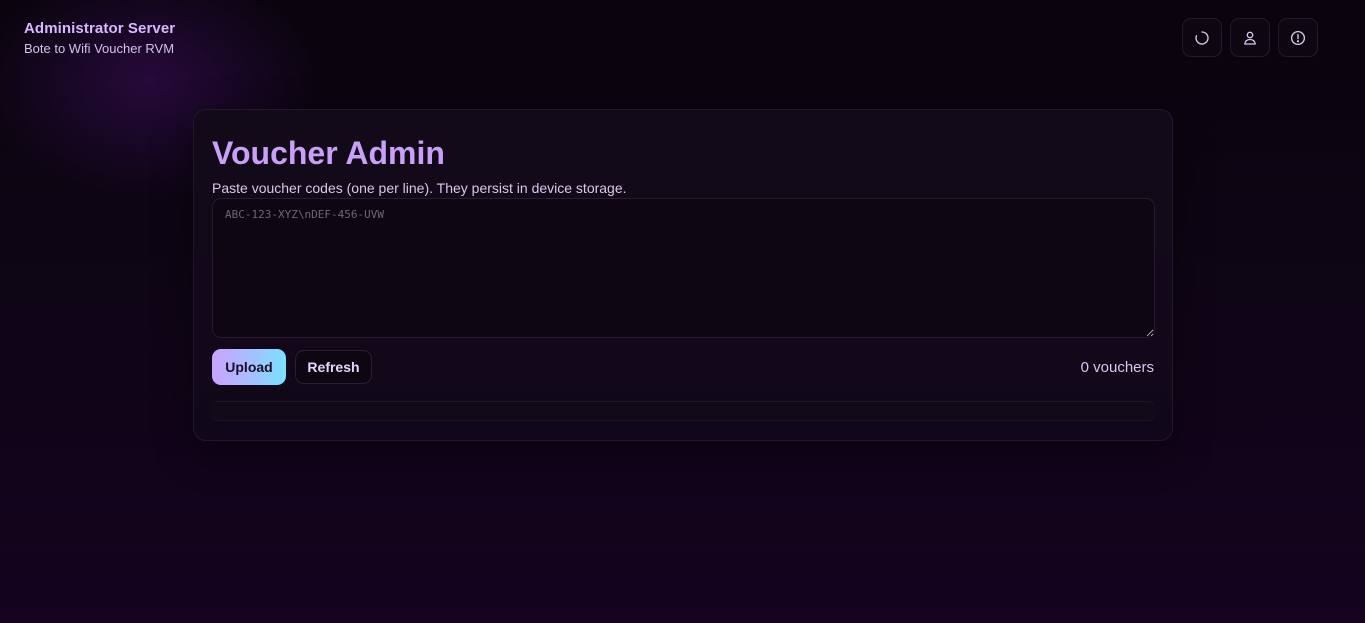  Describe the element at coordinates (328, 153) in the screenshot. I see `page-title: Voucher Admin` at that location.